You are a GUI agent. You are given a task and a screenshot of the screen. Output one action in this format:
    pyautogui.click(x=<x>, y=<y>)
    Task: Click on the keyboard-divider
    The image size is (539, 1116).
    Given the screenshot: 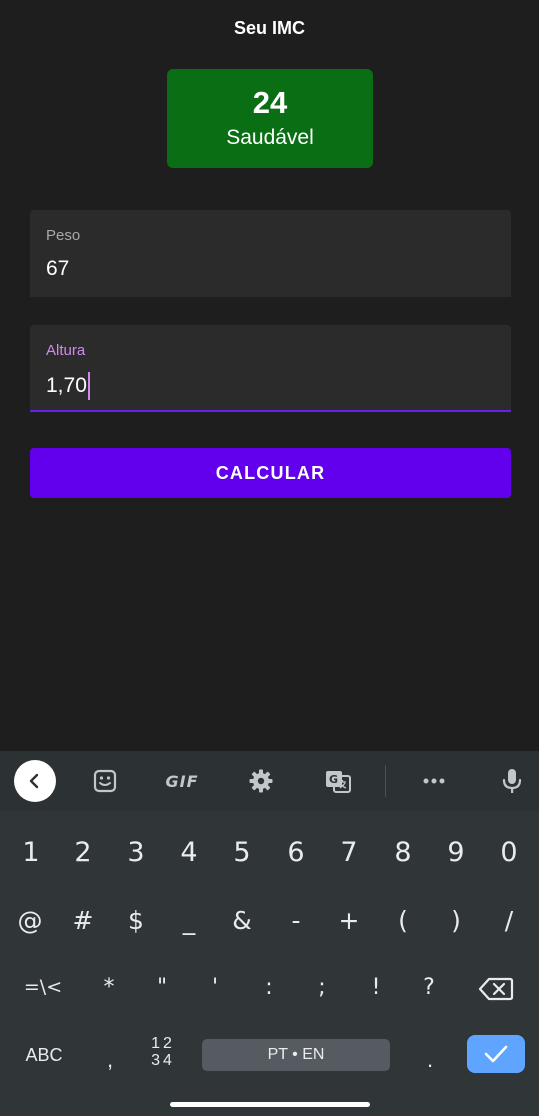 What is the action you would take?
    pyautogui.click(x=385, y=781)
    